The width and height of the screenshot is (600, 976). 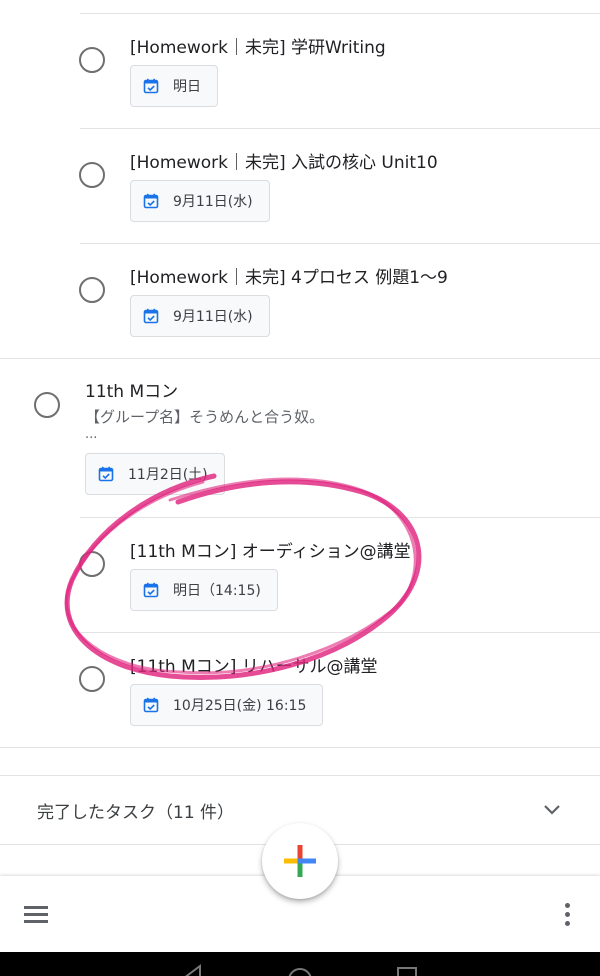 What do you see at coordinates (284, 163) in the screenshot?
I see `task-title: [Homework｜未完] 入試の核心 Unit10` at bounding box center [284, 163].